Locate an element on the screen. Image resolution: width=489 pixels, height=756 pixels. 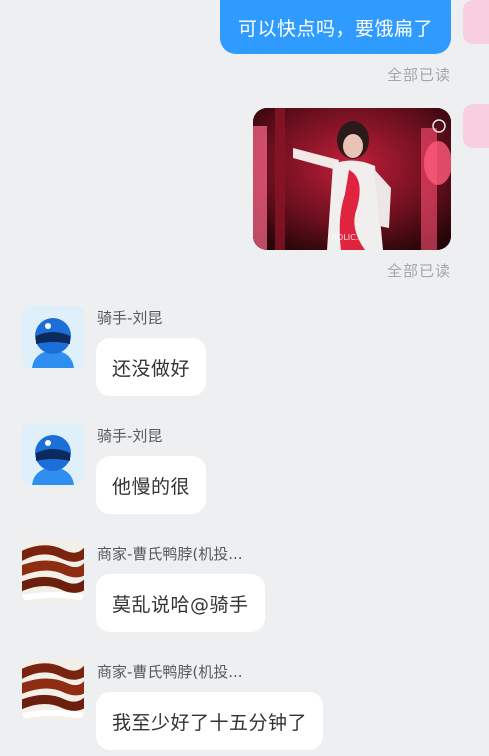
incoming-message-bubble: 他慢的很 is located at coordinates (151, 485).